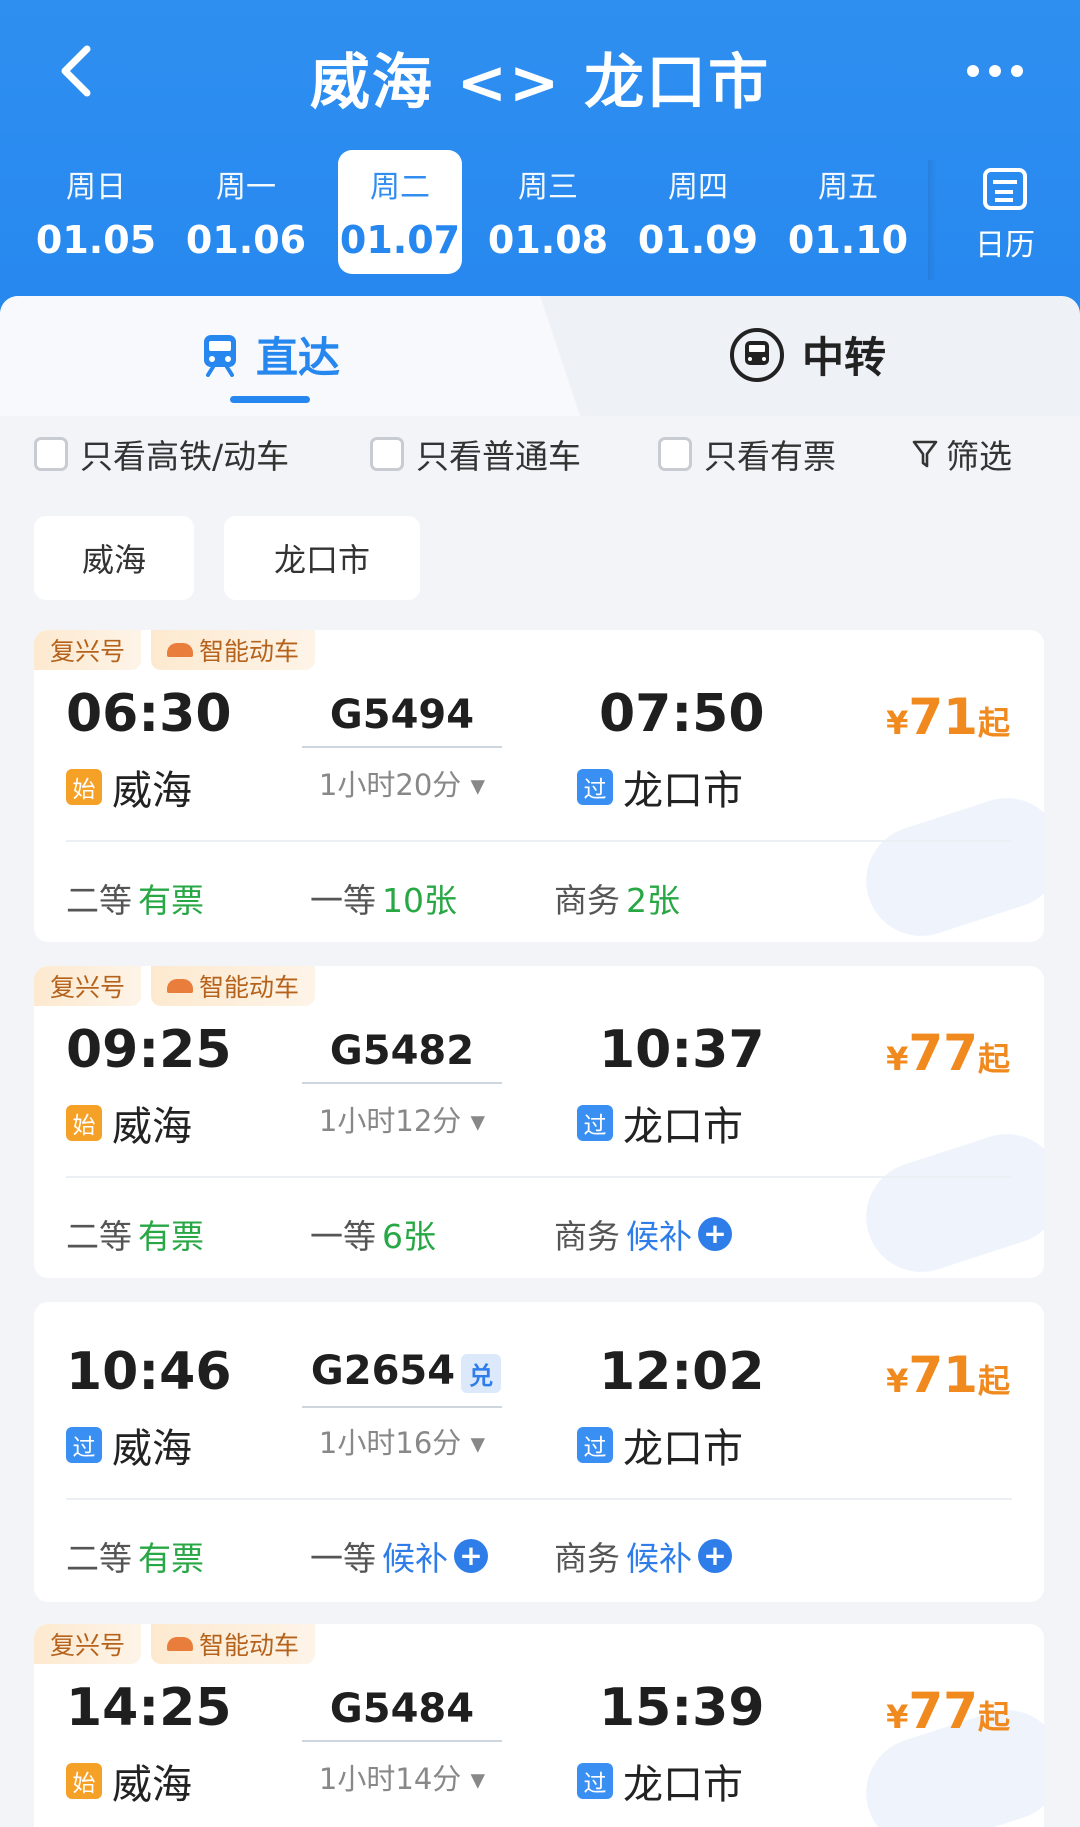 The width and height of the screenshot is (1080, 1827). What do you see at coordinates (682, 1050) in the screenshot?
I see `arrival-time: 10:37` at bounding box center [682, 1050].